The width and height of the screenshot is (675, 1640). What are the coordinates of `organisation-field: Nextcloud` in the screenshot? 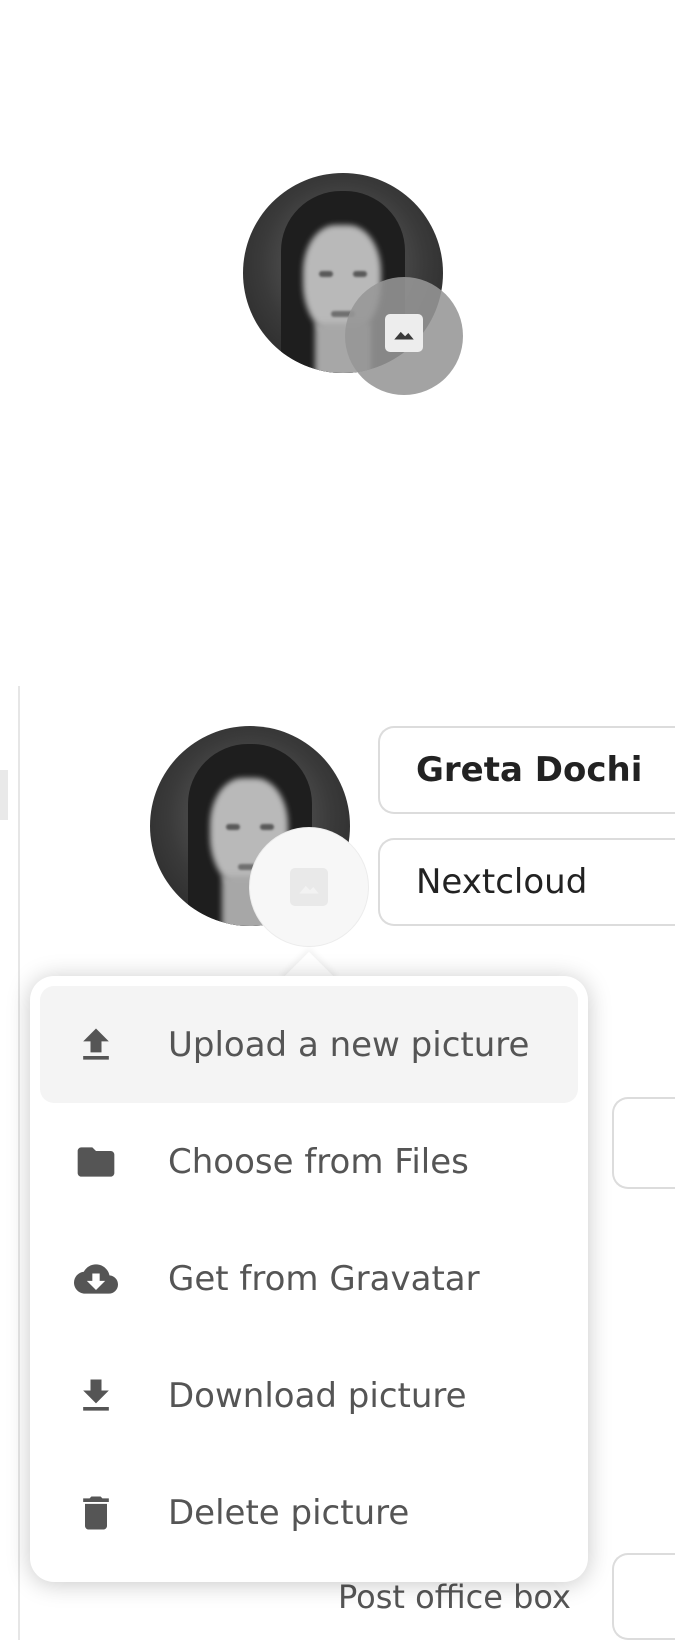 It's located at (526, 882).